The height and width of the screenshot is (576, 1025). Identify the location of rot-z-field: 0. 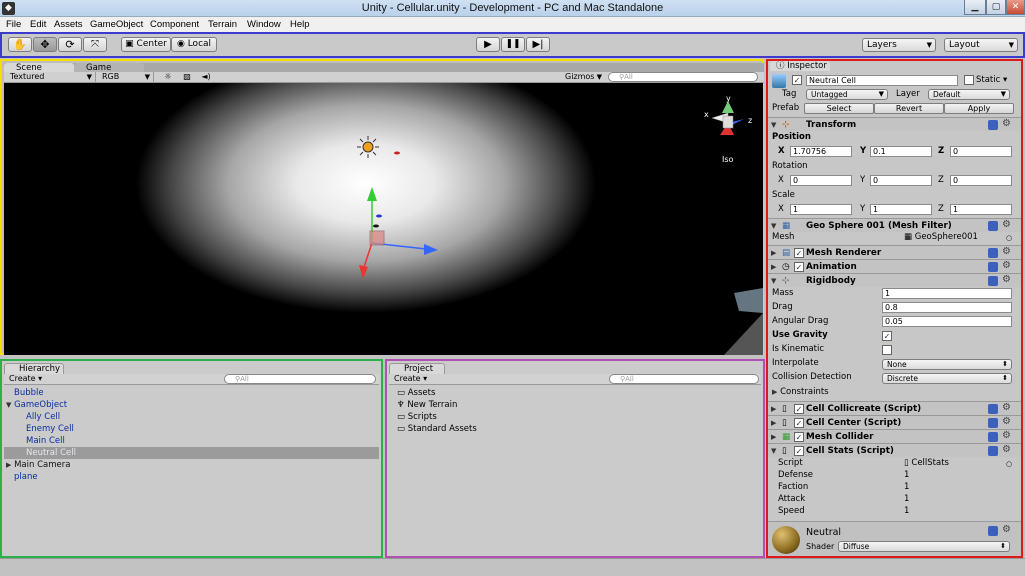
(981, 180).